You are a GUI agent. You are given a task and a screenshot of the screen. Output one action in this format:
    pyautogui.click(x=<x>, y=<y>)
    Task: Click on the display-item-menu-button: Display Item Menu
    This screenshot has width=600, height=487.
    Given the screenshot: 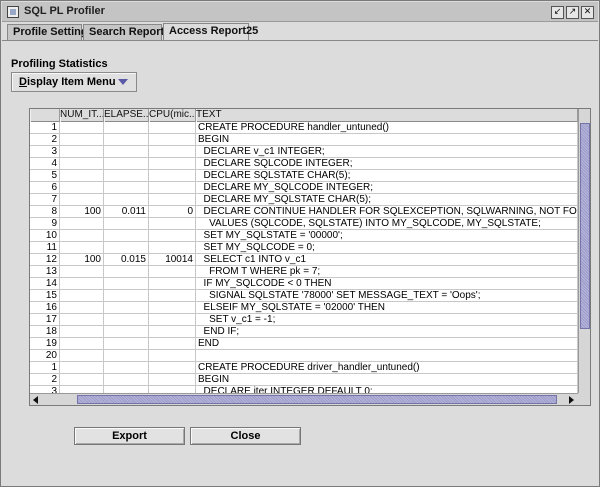 What is the action you would take?
    pyautogui.click(x=74, y=82)
    